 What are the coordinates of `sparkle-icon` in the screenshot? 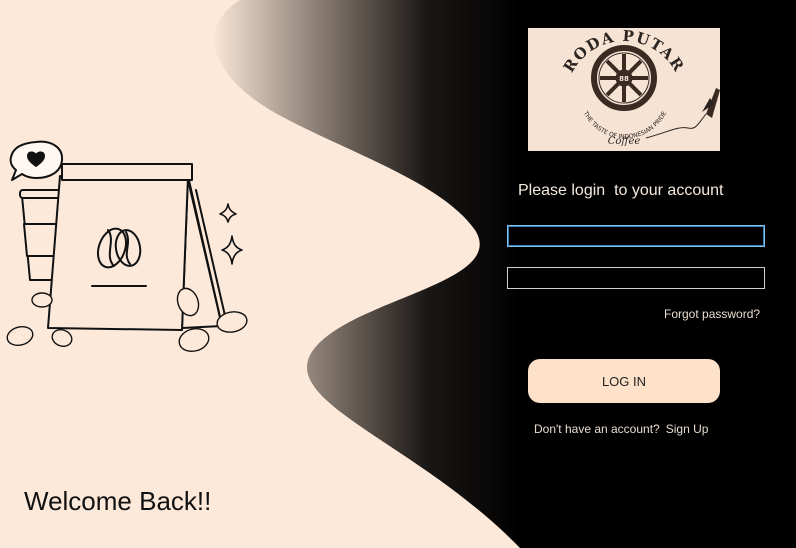 It's located at (231, 234).